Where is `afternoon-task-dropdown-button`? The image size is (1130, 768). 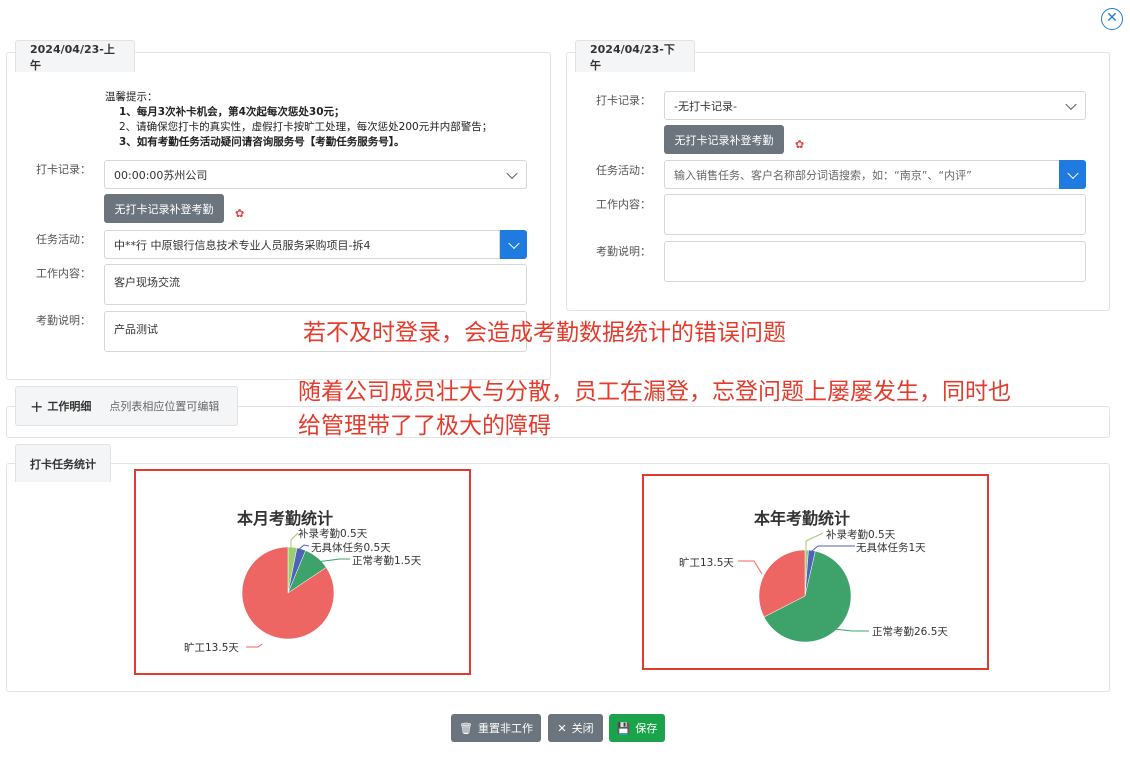
afternoon-task-dropdown-button is located at coordinates (1072, 174).